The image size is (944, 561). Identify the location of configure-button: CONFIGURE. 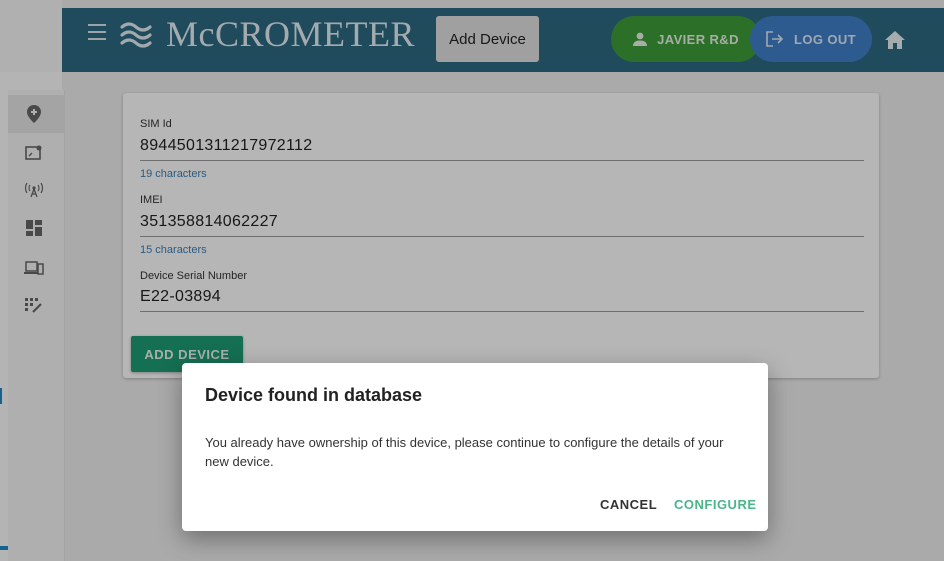
(715, 504).